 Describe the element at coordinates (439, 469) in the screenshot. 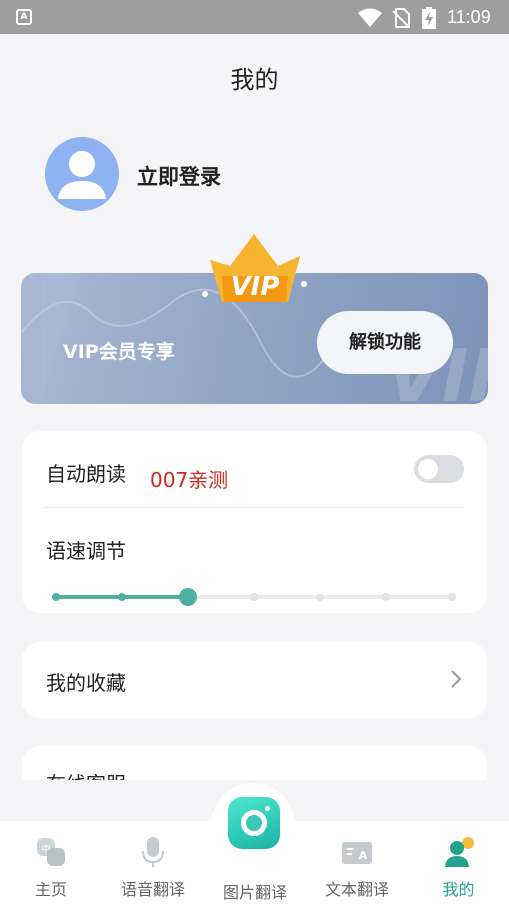

I see `auto-read-toggle` at that location.